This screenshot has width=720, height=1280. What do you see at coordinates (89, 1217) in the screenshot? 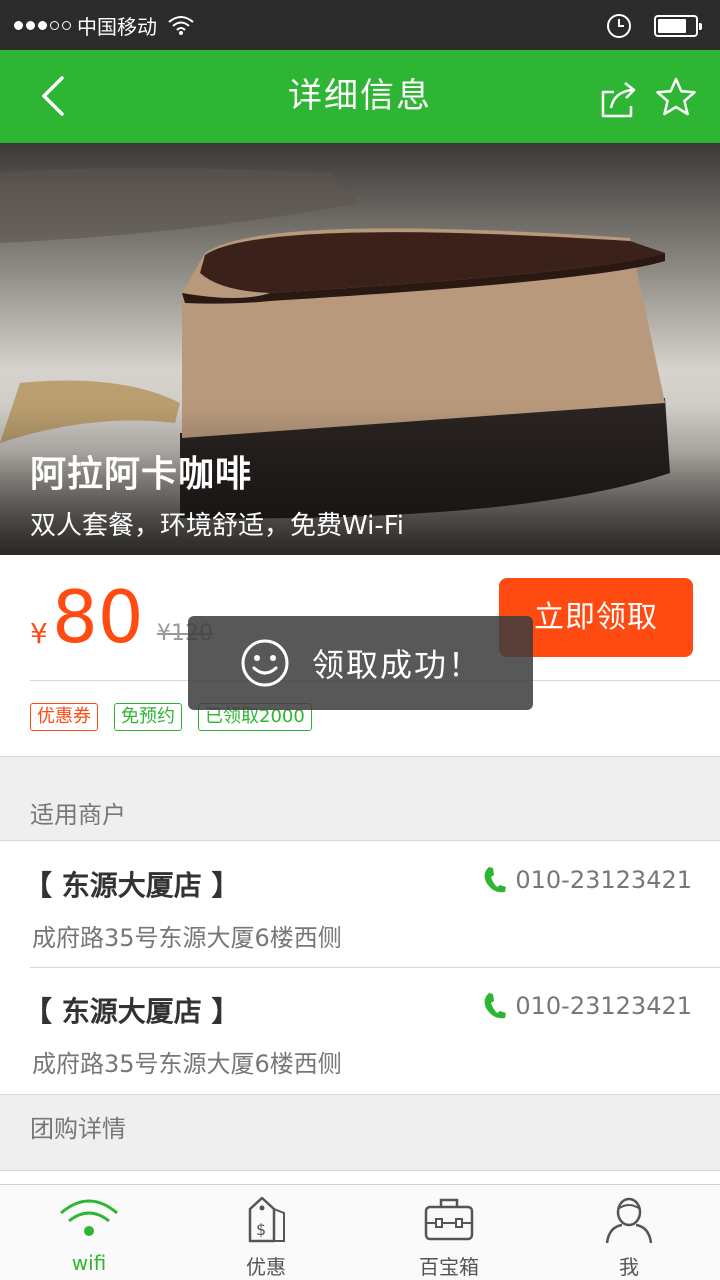
I see `wifi-icon` at bounding box center [89, 1217].